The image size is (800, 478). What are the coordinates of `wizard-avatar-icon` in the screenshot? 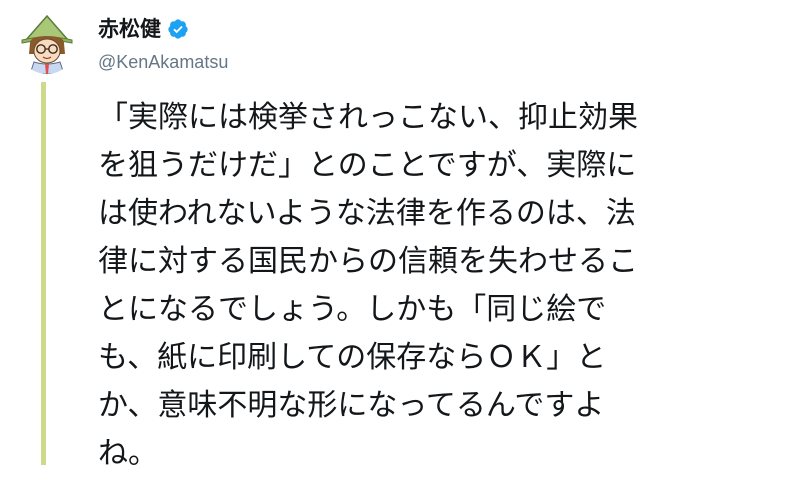 It's located at (47, 44).